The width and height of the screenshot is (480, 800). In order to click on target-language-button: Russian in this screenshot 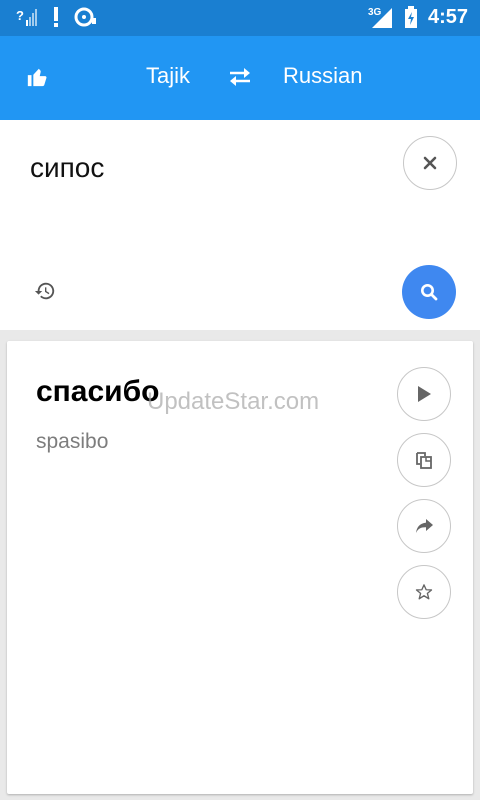, I will do `click(322, 76)`.